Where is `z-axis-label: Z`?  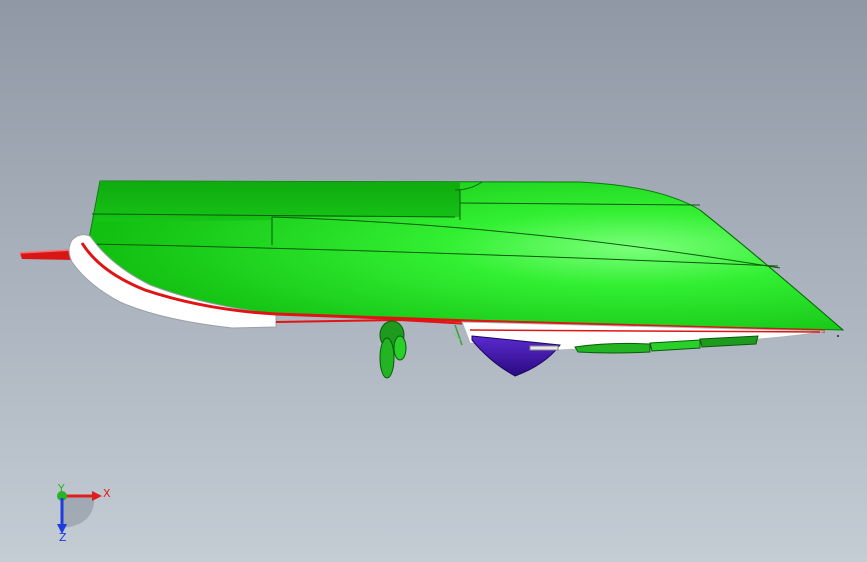 z-axis-label: Z is located at coordinates (63, 537).